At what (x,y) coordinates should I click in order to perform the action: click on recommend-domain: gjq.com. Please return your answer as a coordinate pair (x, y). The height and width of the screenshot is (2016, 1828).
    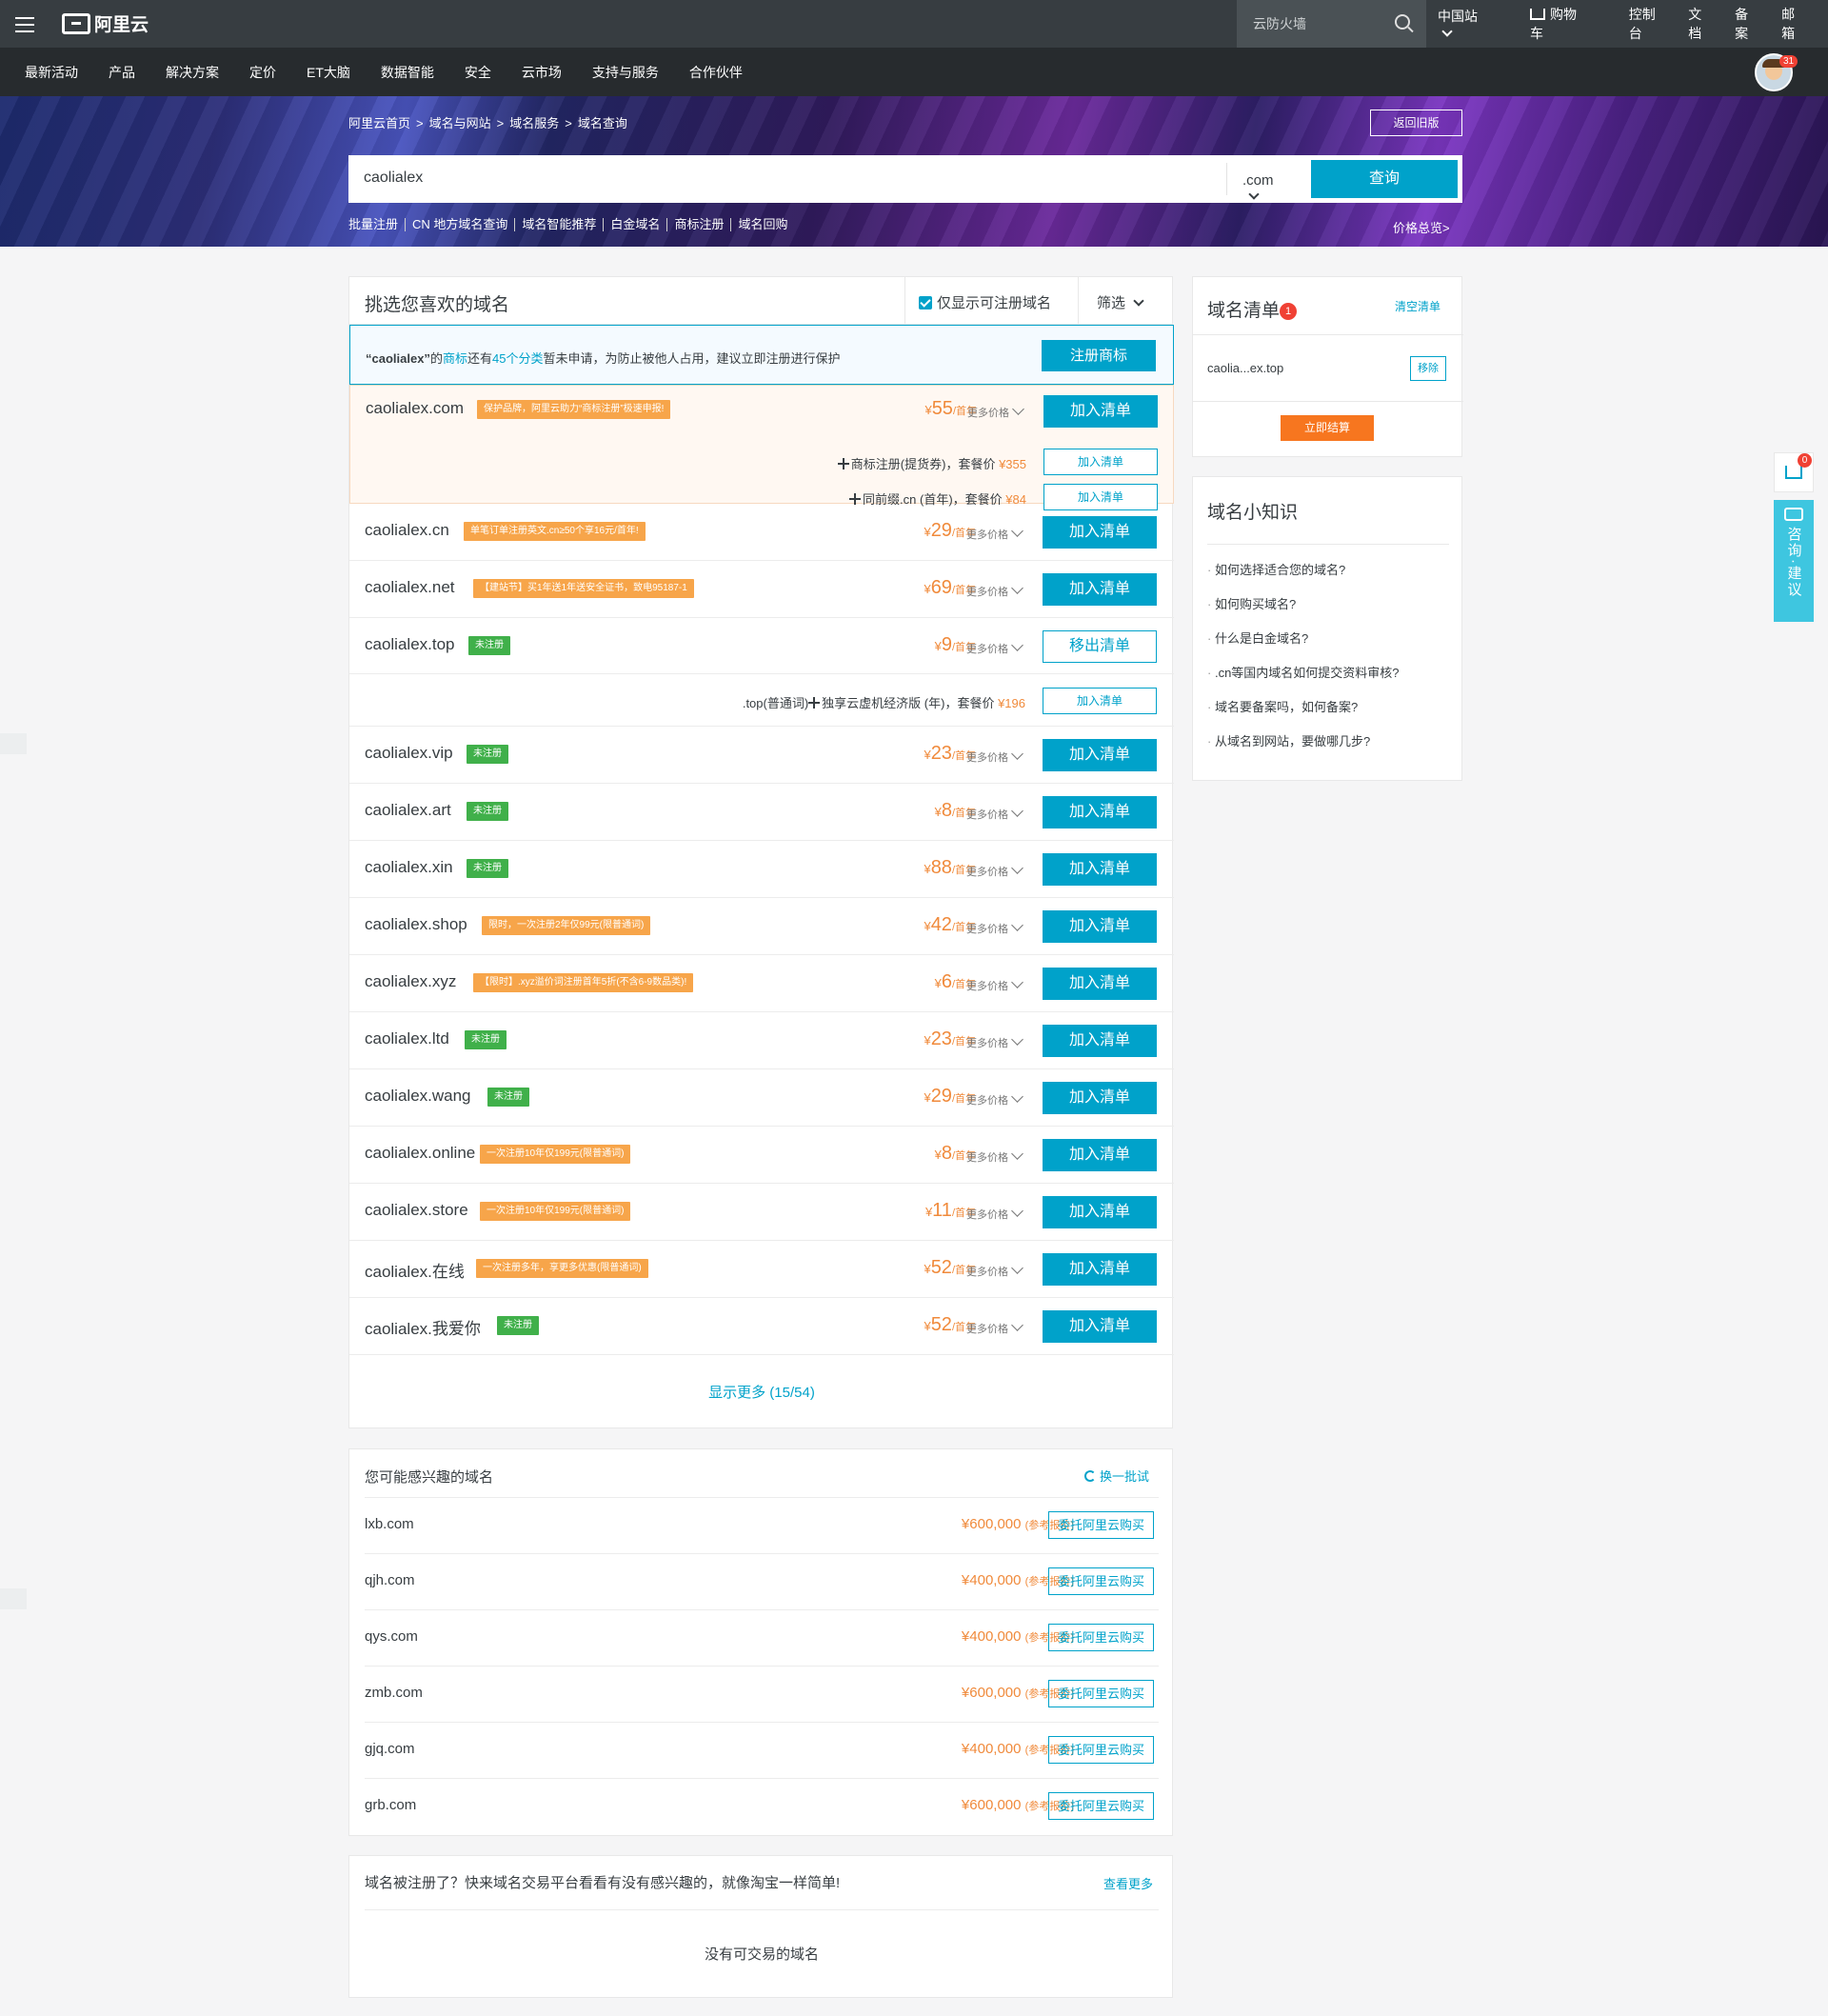
    Looking at the image, I should click on (390, 1749).